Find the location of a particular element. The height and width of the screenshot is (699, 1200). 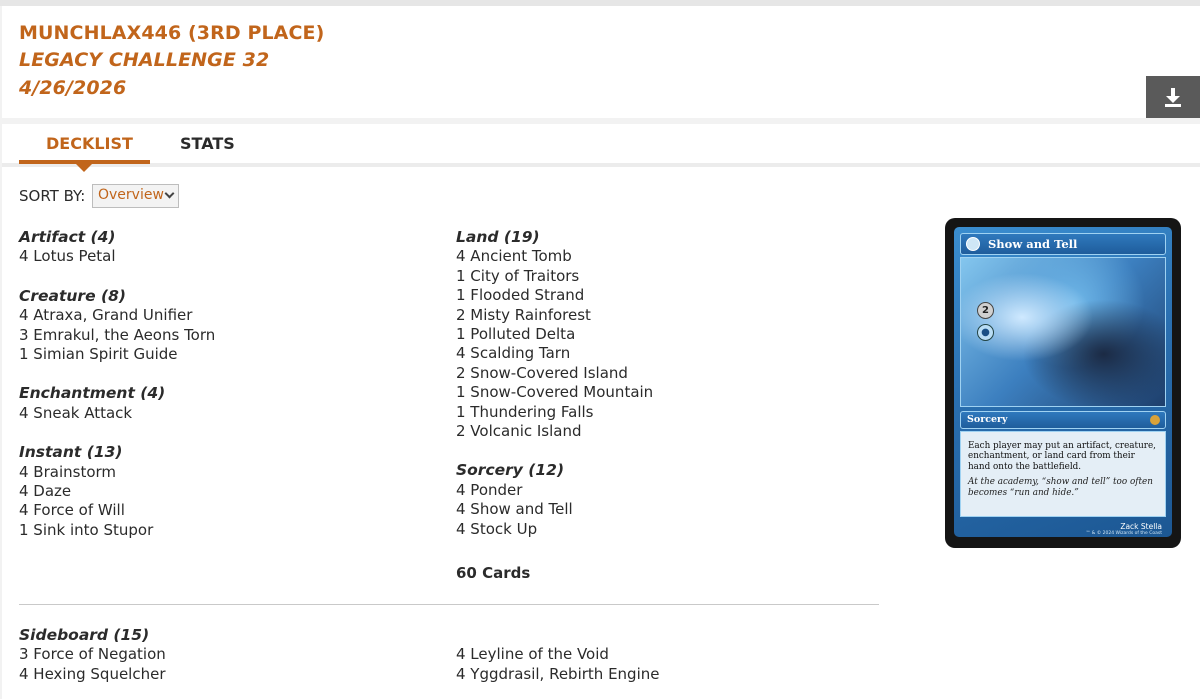

download-icon is located at coordinates (1173, 97).